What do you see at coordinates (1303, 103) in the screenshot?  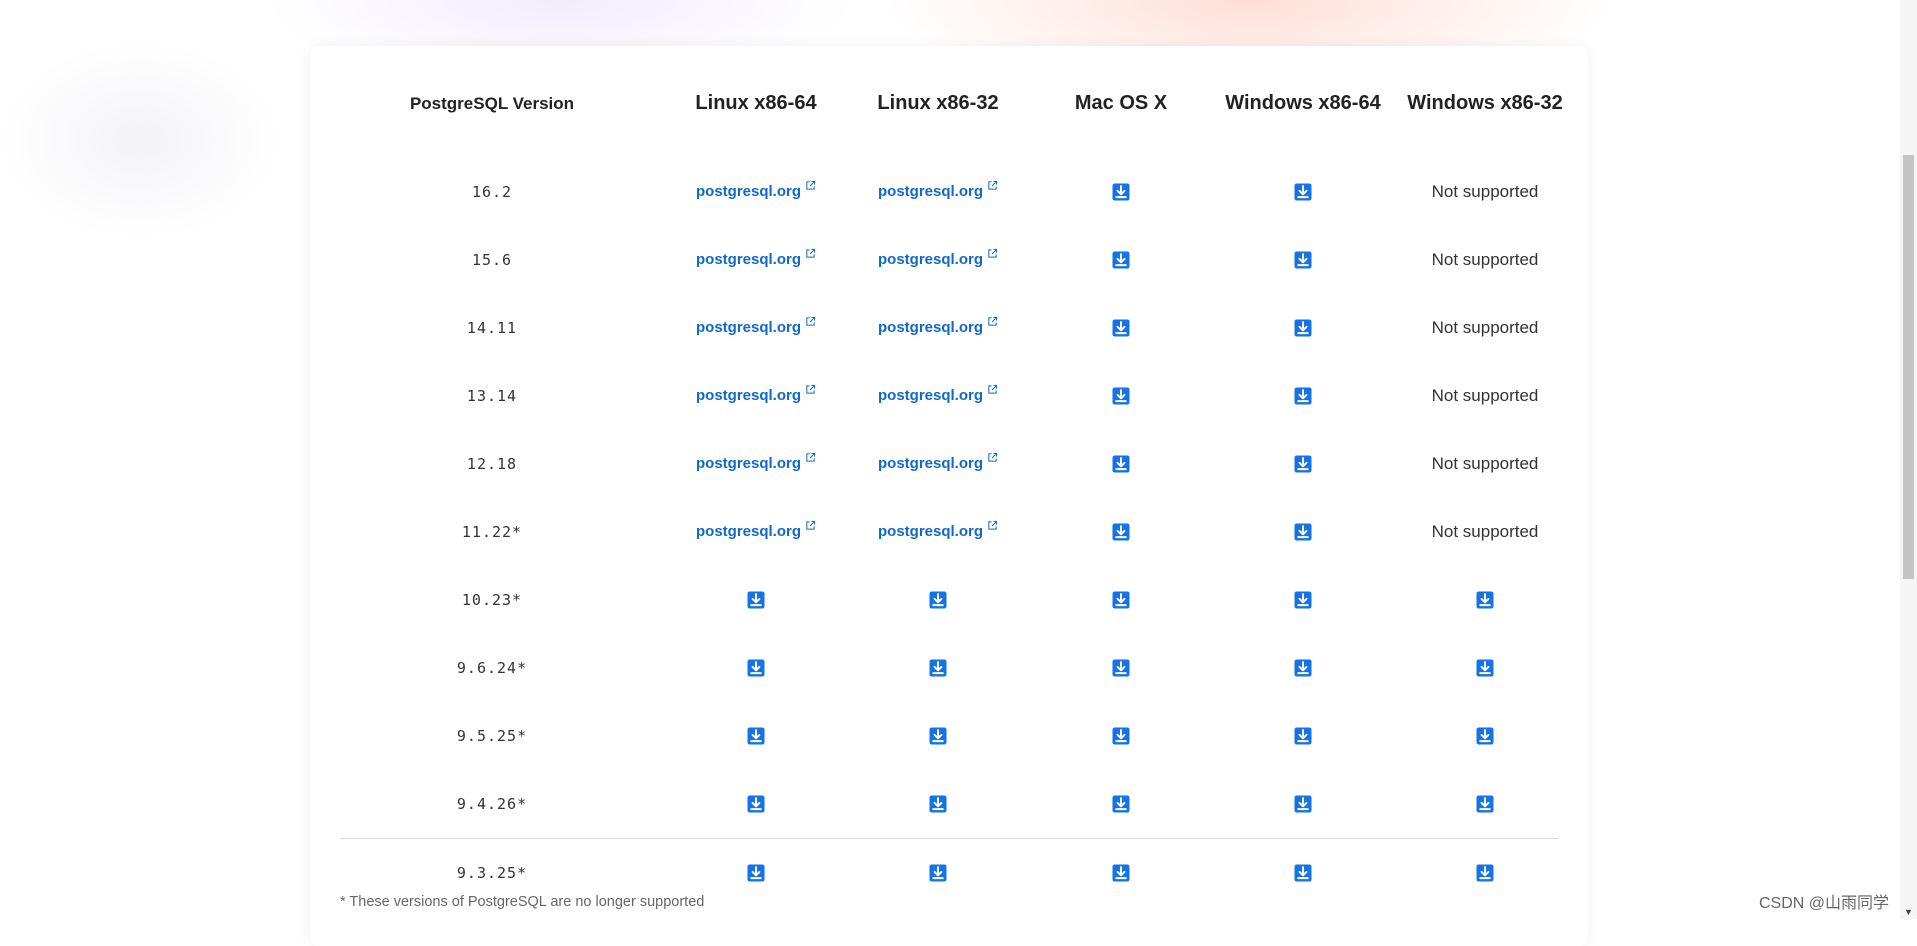 I see `header-win64: Windows x86-64` at bounding box center [1303, 103].